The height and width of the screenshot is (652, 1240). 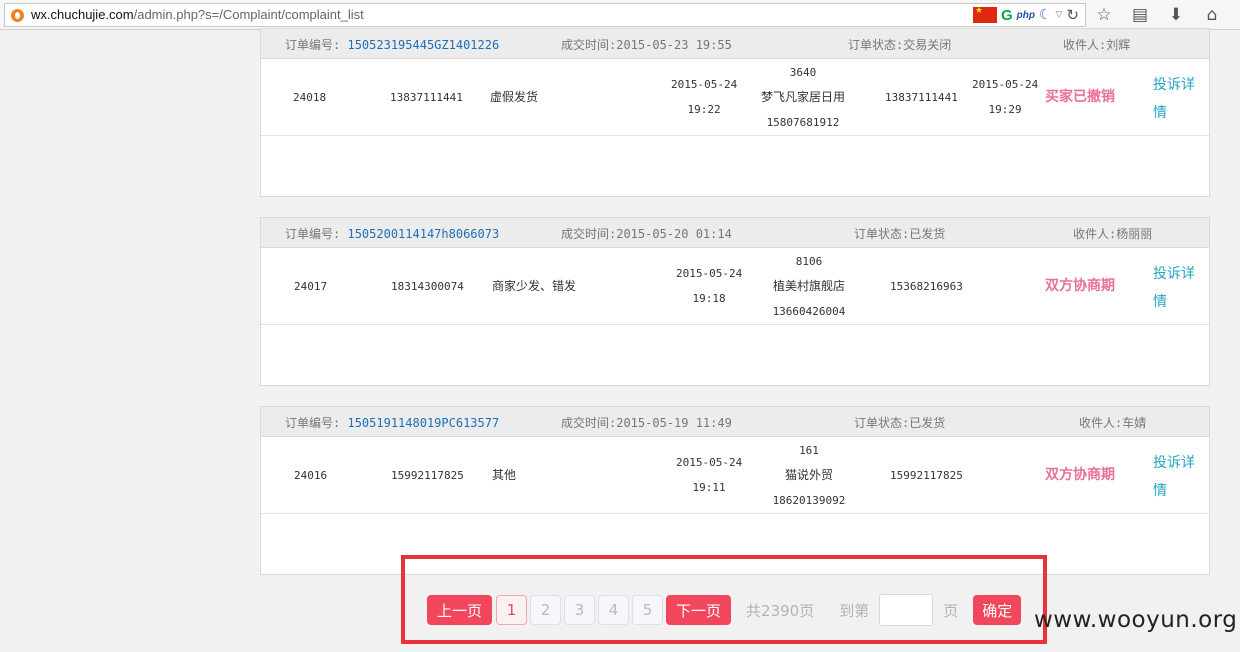 I want to click on created-time: 2015-05-24 19:22, so click(x=704, y=97).